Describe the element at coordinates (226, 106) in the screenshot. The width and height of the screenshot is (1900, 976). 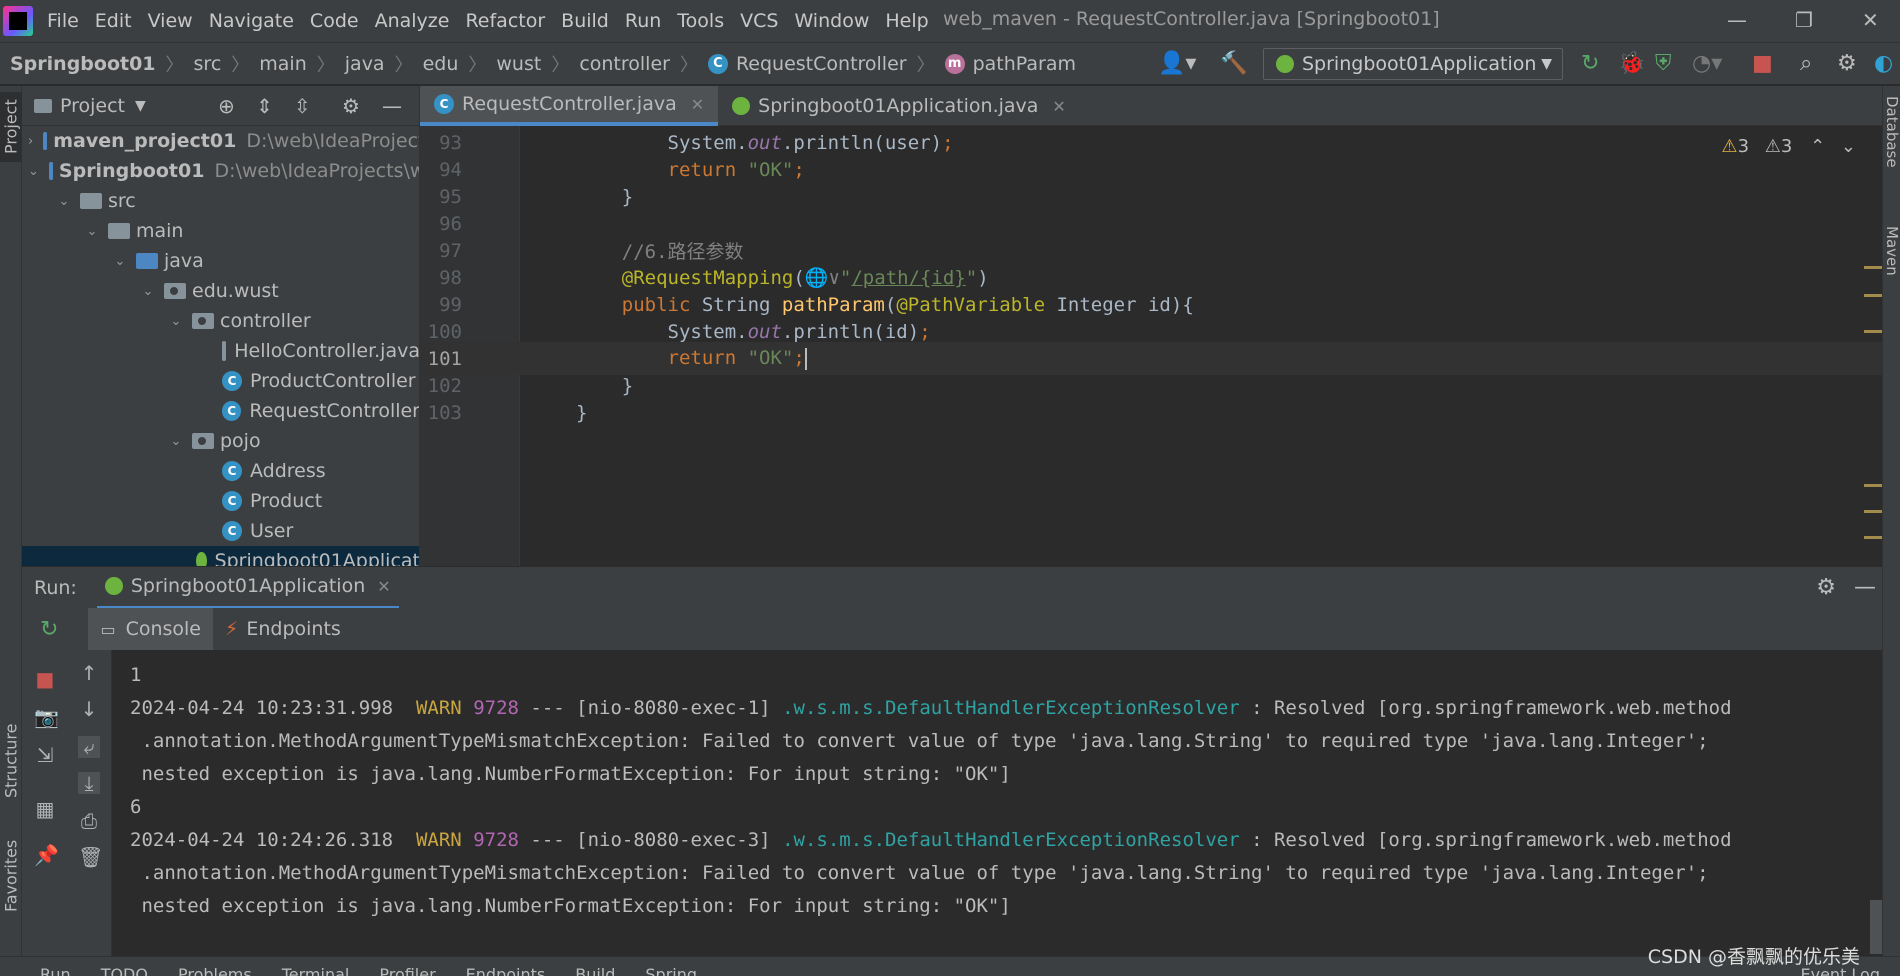
I see `locate-icon: ⊕` at that location.